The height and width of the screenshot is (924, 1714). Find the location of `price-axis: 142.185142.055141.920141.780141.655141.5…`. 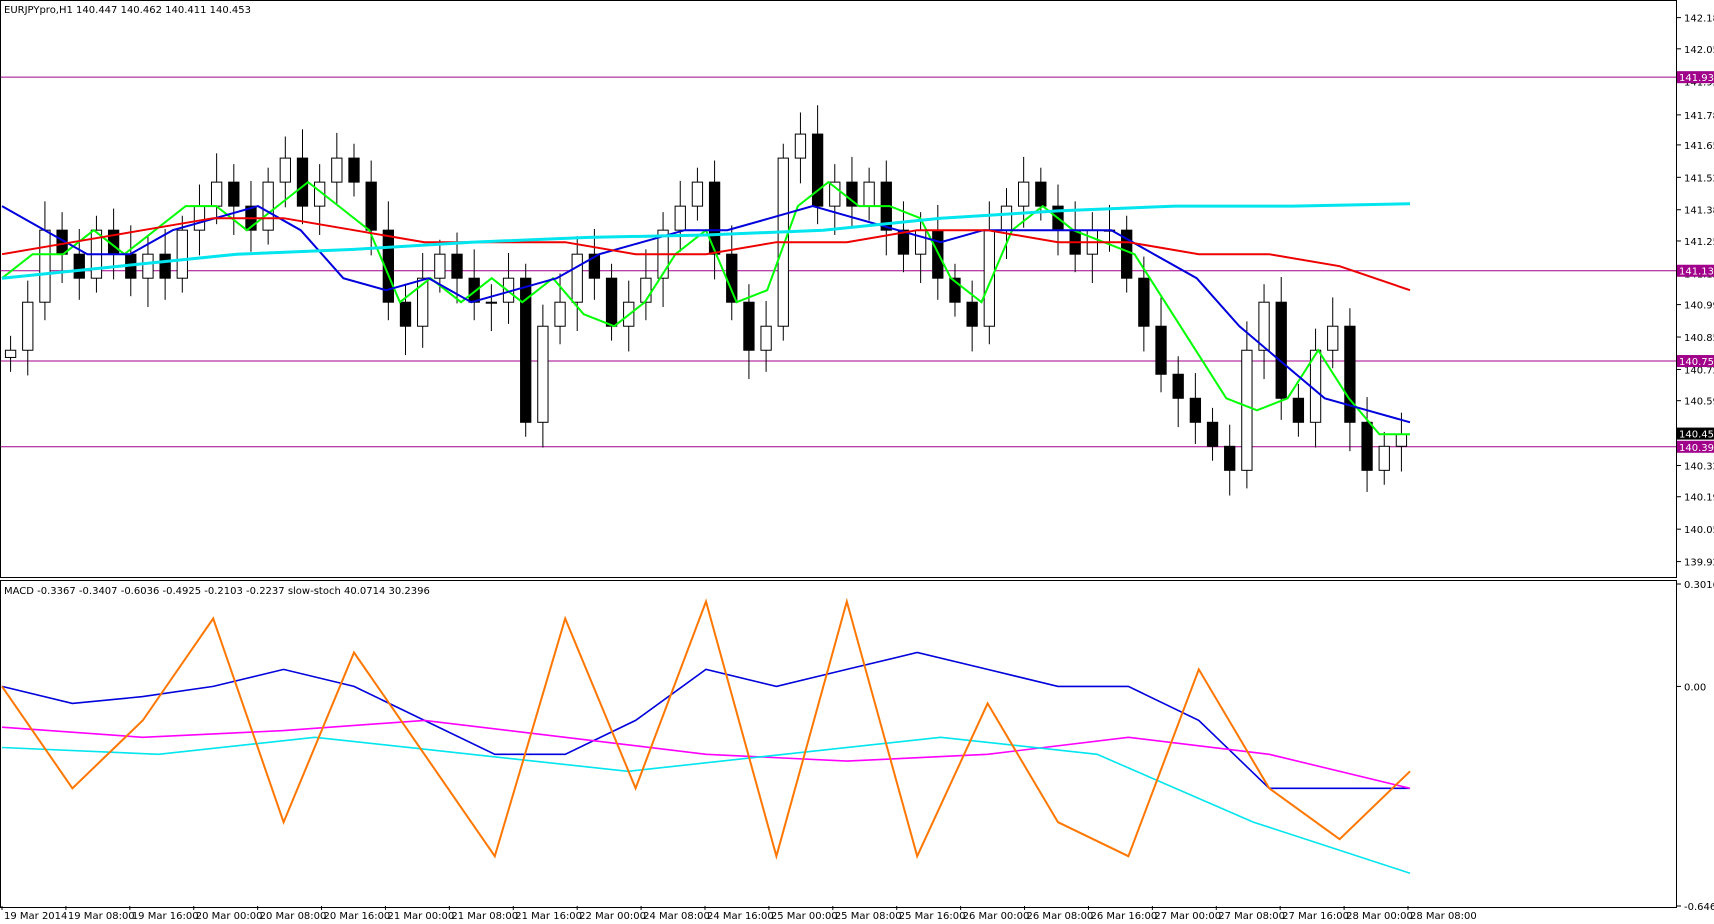

price-axis: 142.185142.055141.920141.780141.655141.5… is located at coordinates (1695, 463).